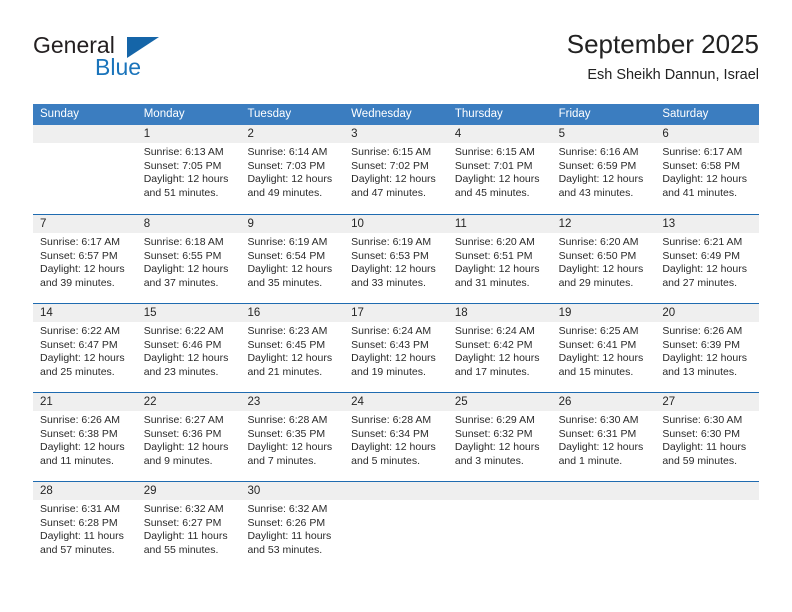 The image size is (792, 612). Describe the element at coordinates (287, 152) in the screenshot. I see `sunrise-time: Sunrise: 6:14 AM` at that location.